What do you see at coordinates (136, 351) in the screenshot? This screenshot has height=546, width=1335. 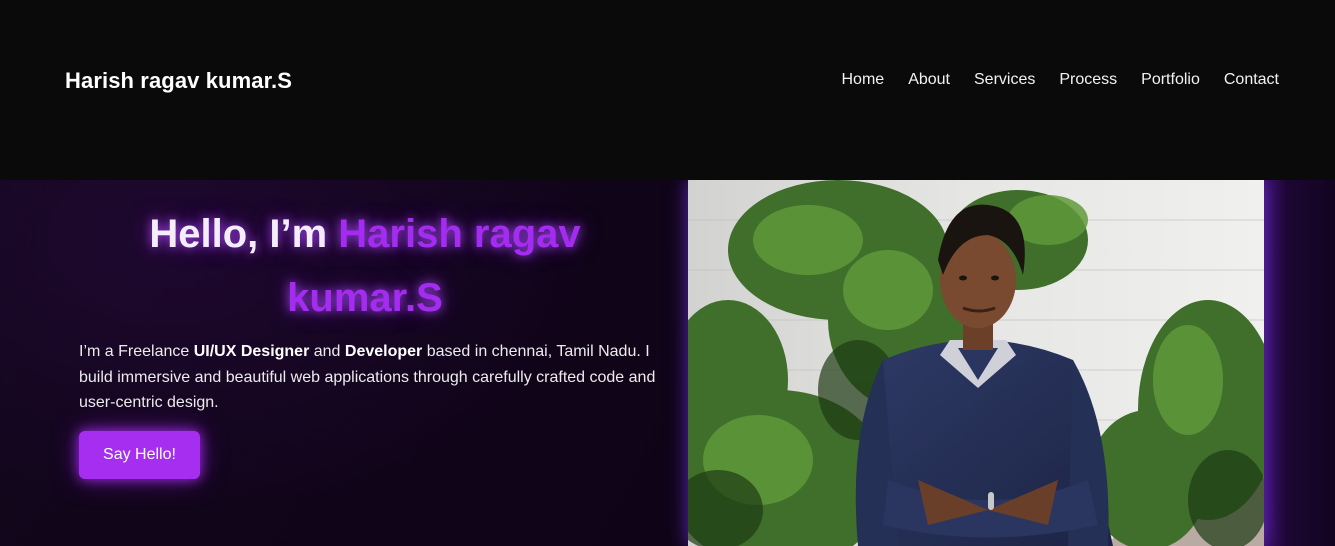 I see `intro-text-1: I’m a Freelance` at bounding box center [136, 351].